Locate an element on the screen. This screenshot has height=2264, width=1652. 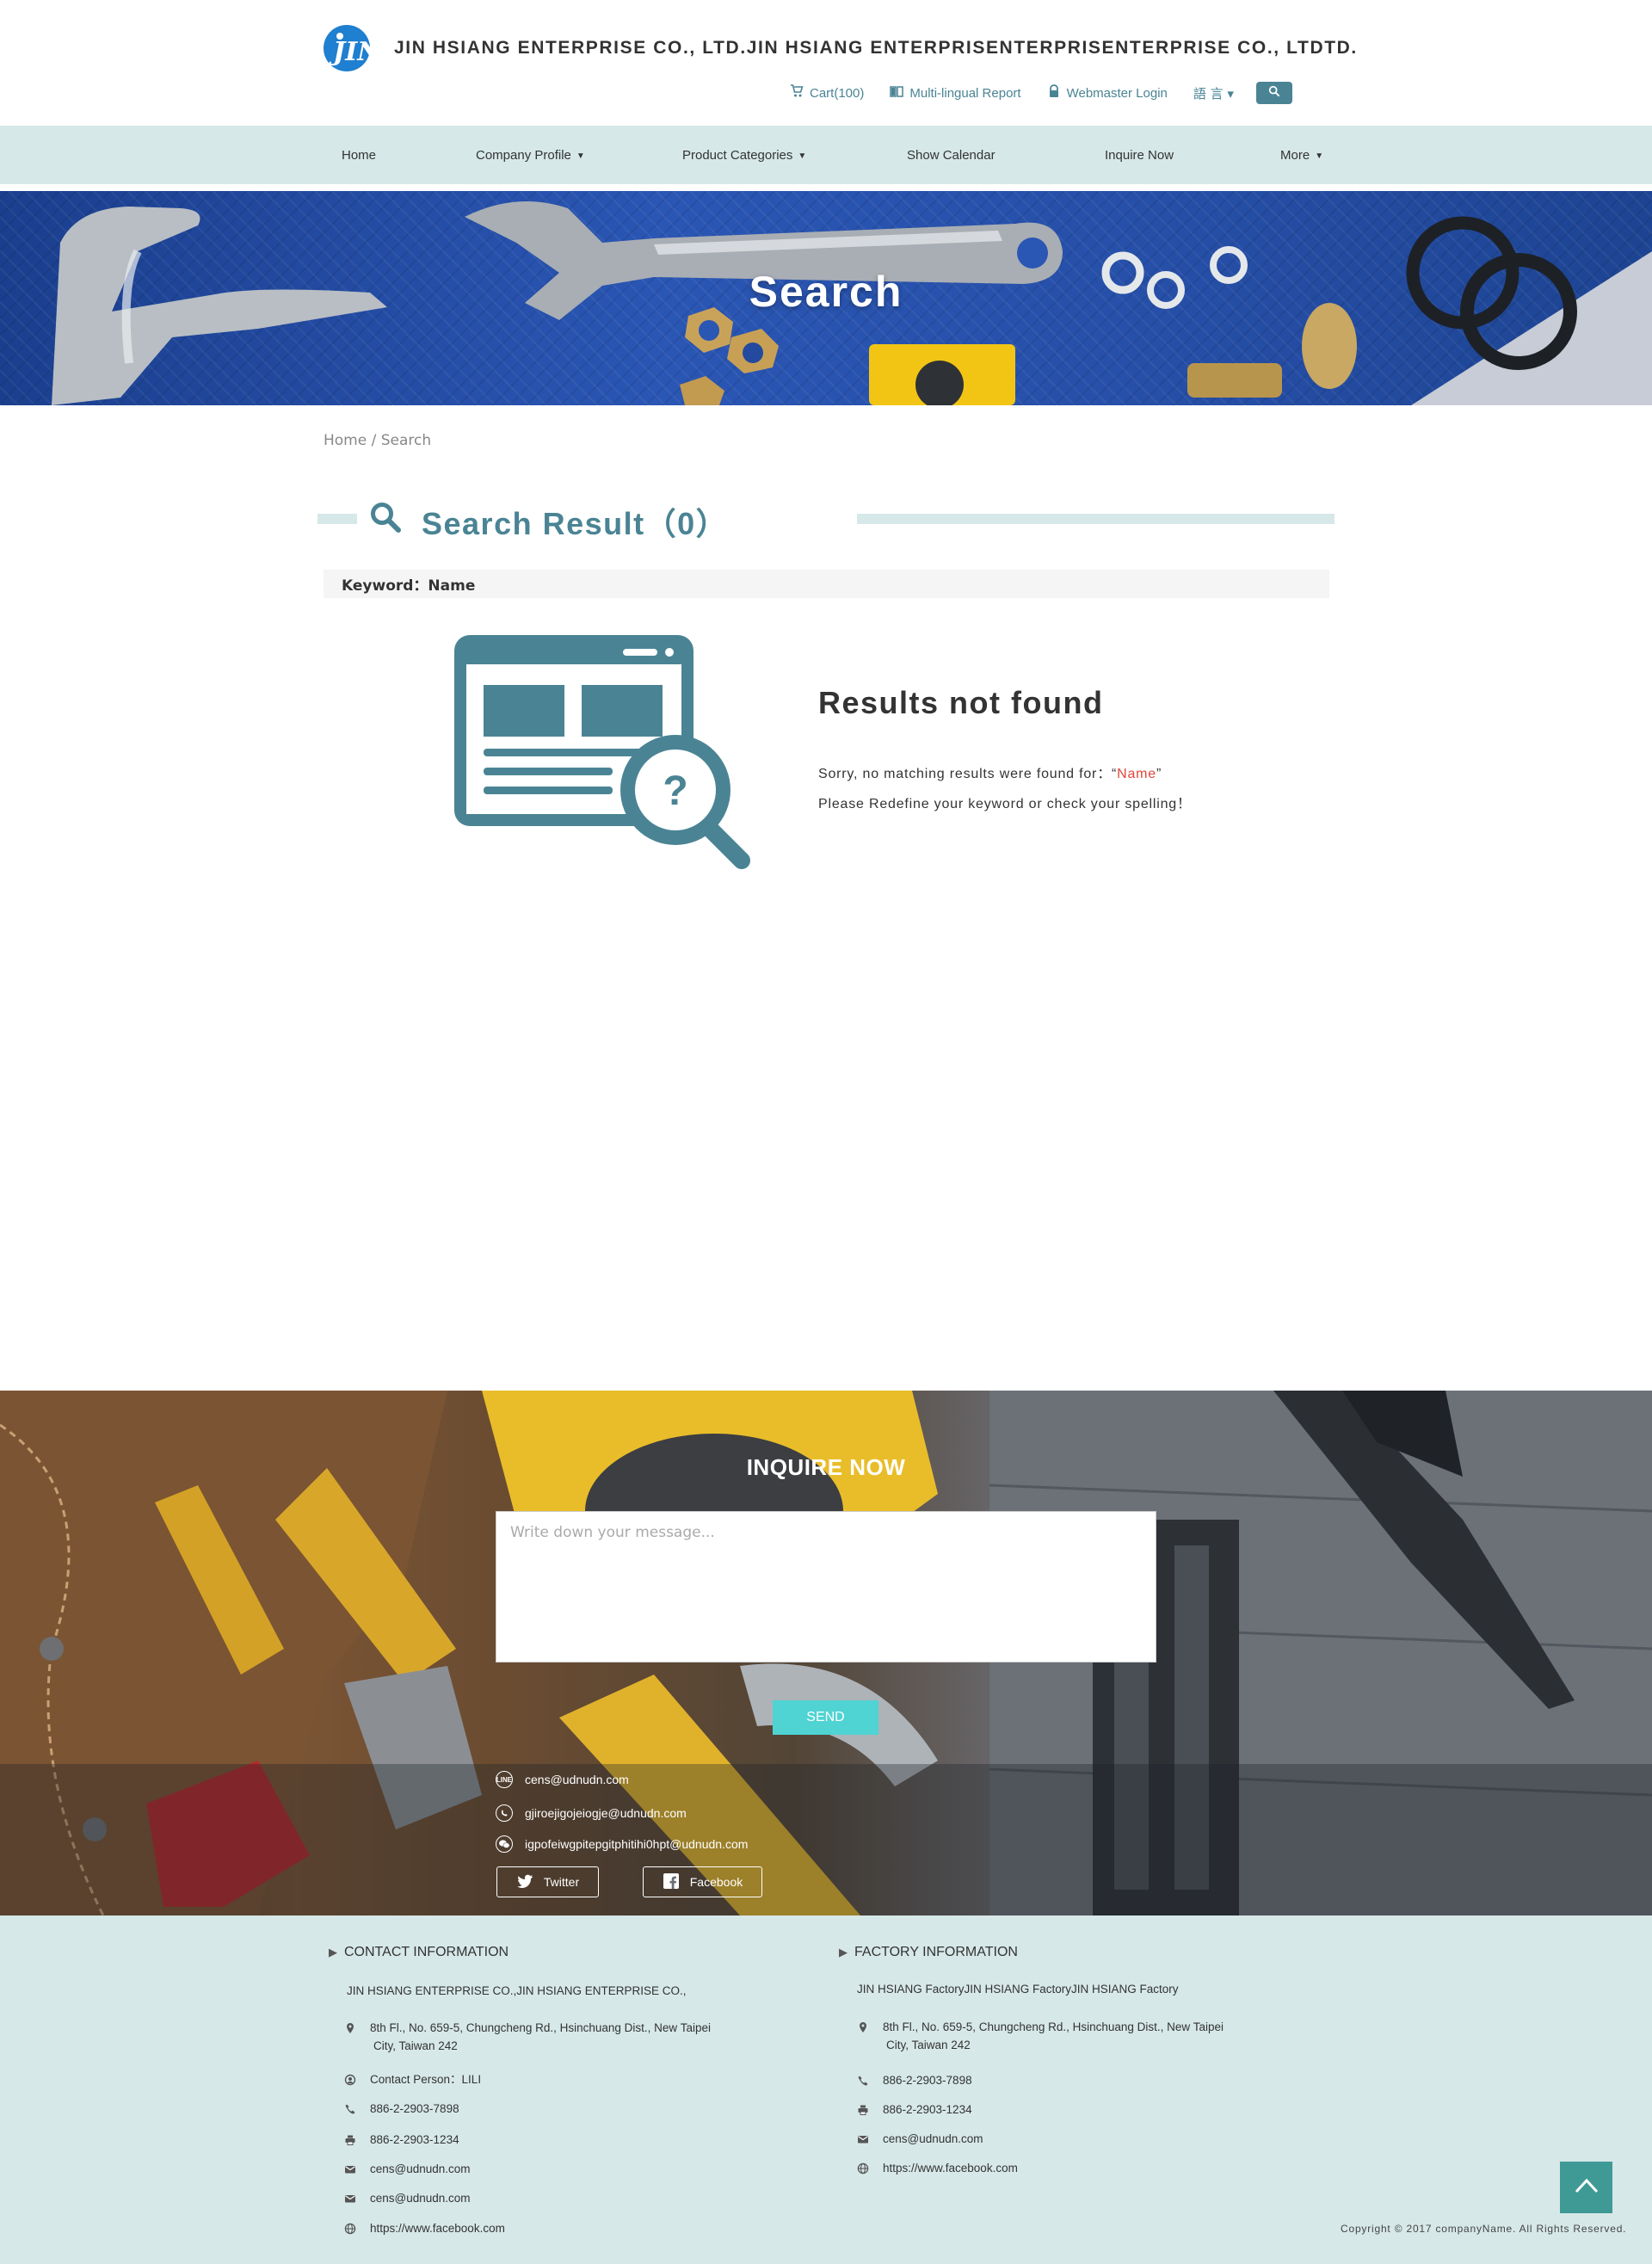
factory-website: https://www.facebook.com is located at coordinates (937, 2168).